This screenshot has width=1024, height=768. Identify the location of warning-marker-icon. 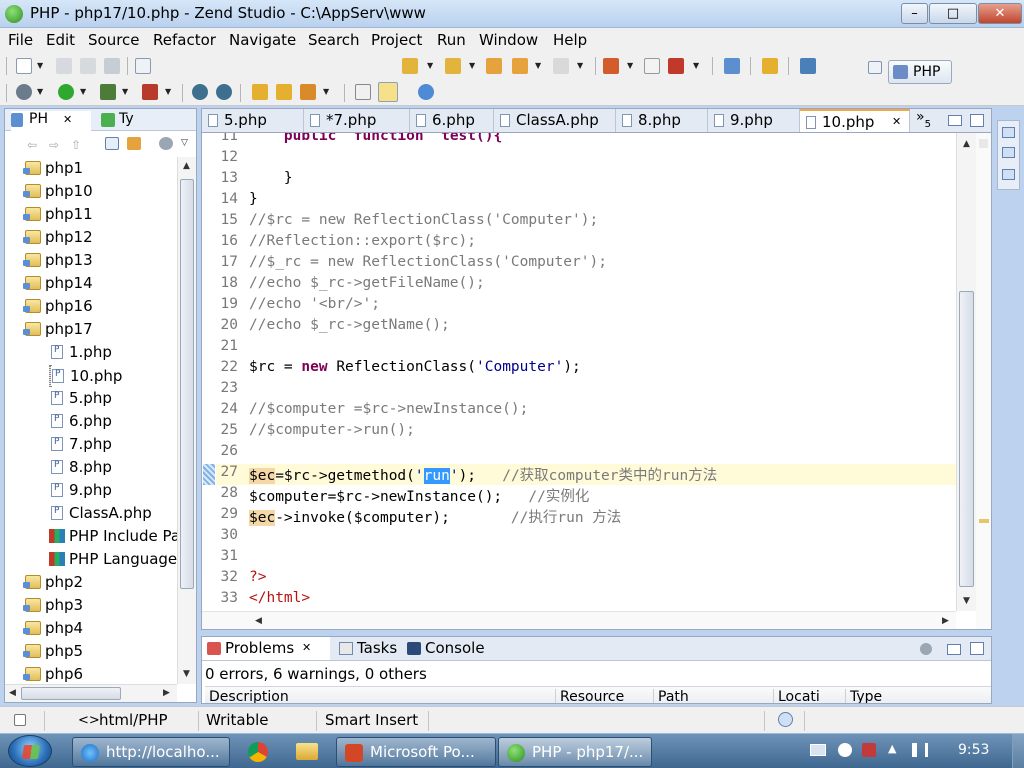
(984, 521).